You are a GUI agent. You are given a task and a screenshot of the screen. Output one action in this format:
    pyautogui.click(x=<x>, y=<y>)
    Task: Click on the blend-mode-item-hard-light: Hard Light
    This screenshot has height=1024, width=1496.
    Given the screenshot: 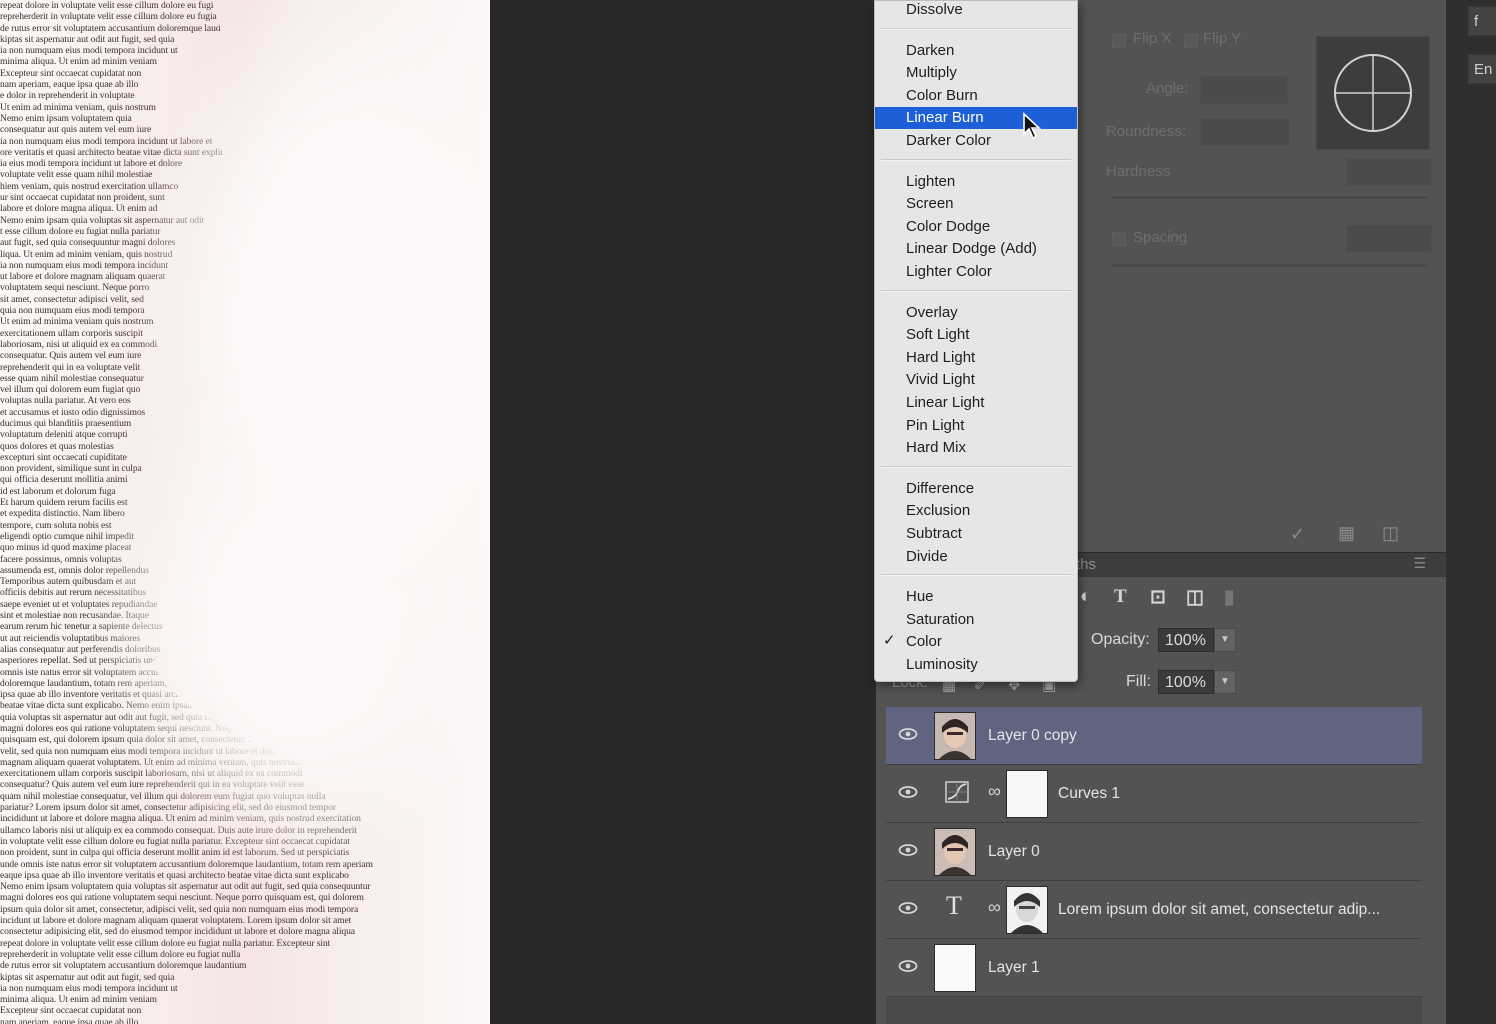 What is the action you would take?
    pyautogui.click(x=976, y=358)
    